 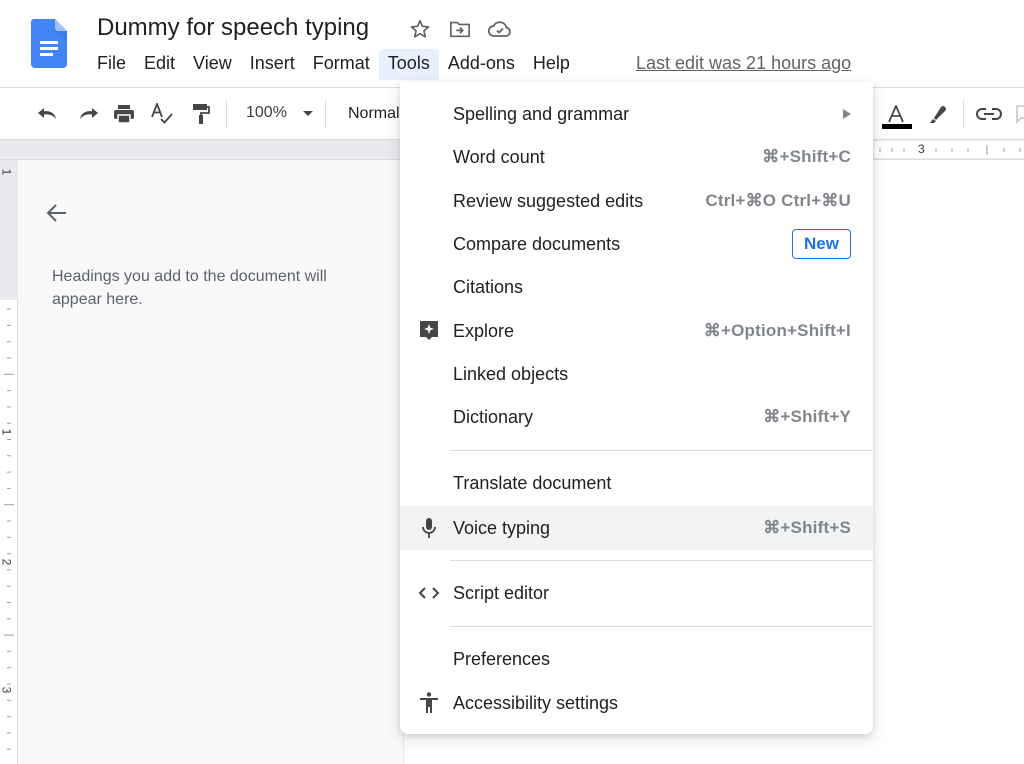 What do you see at coordinates (537, 243) in the screenshot?
I see `menu-item-label: Compare documents` at bounding box center [537, 243].